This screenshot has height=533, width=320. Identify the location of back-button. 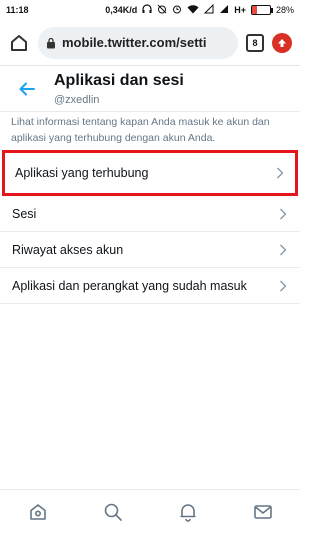
(27, 89).